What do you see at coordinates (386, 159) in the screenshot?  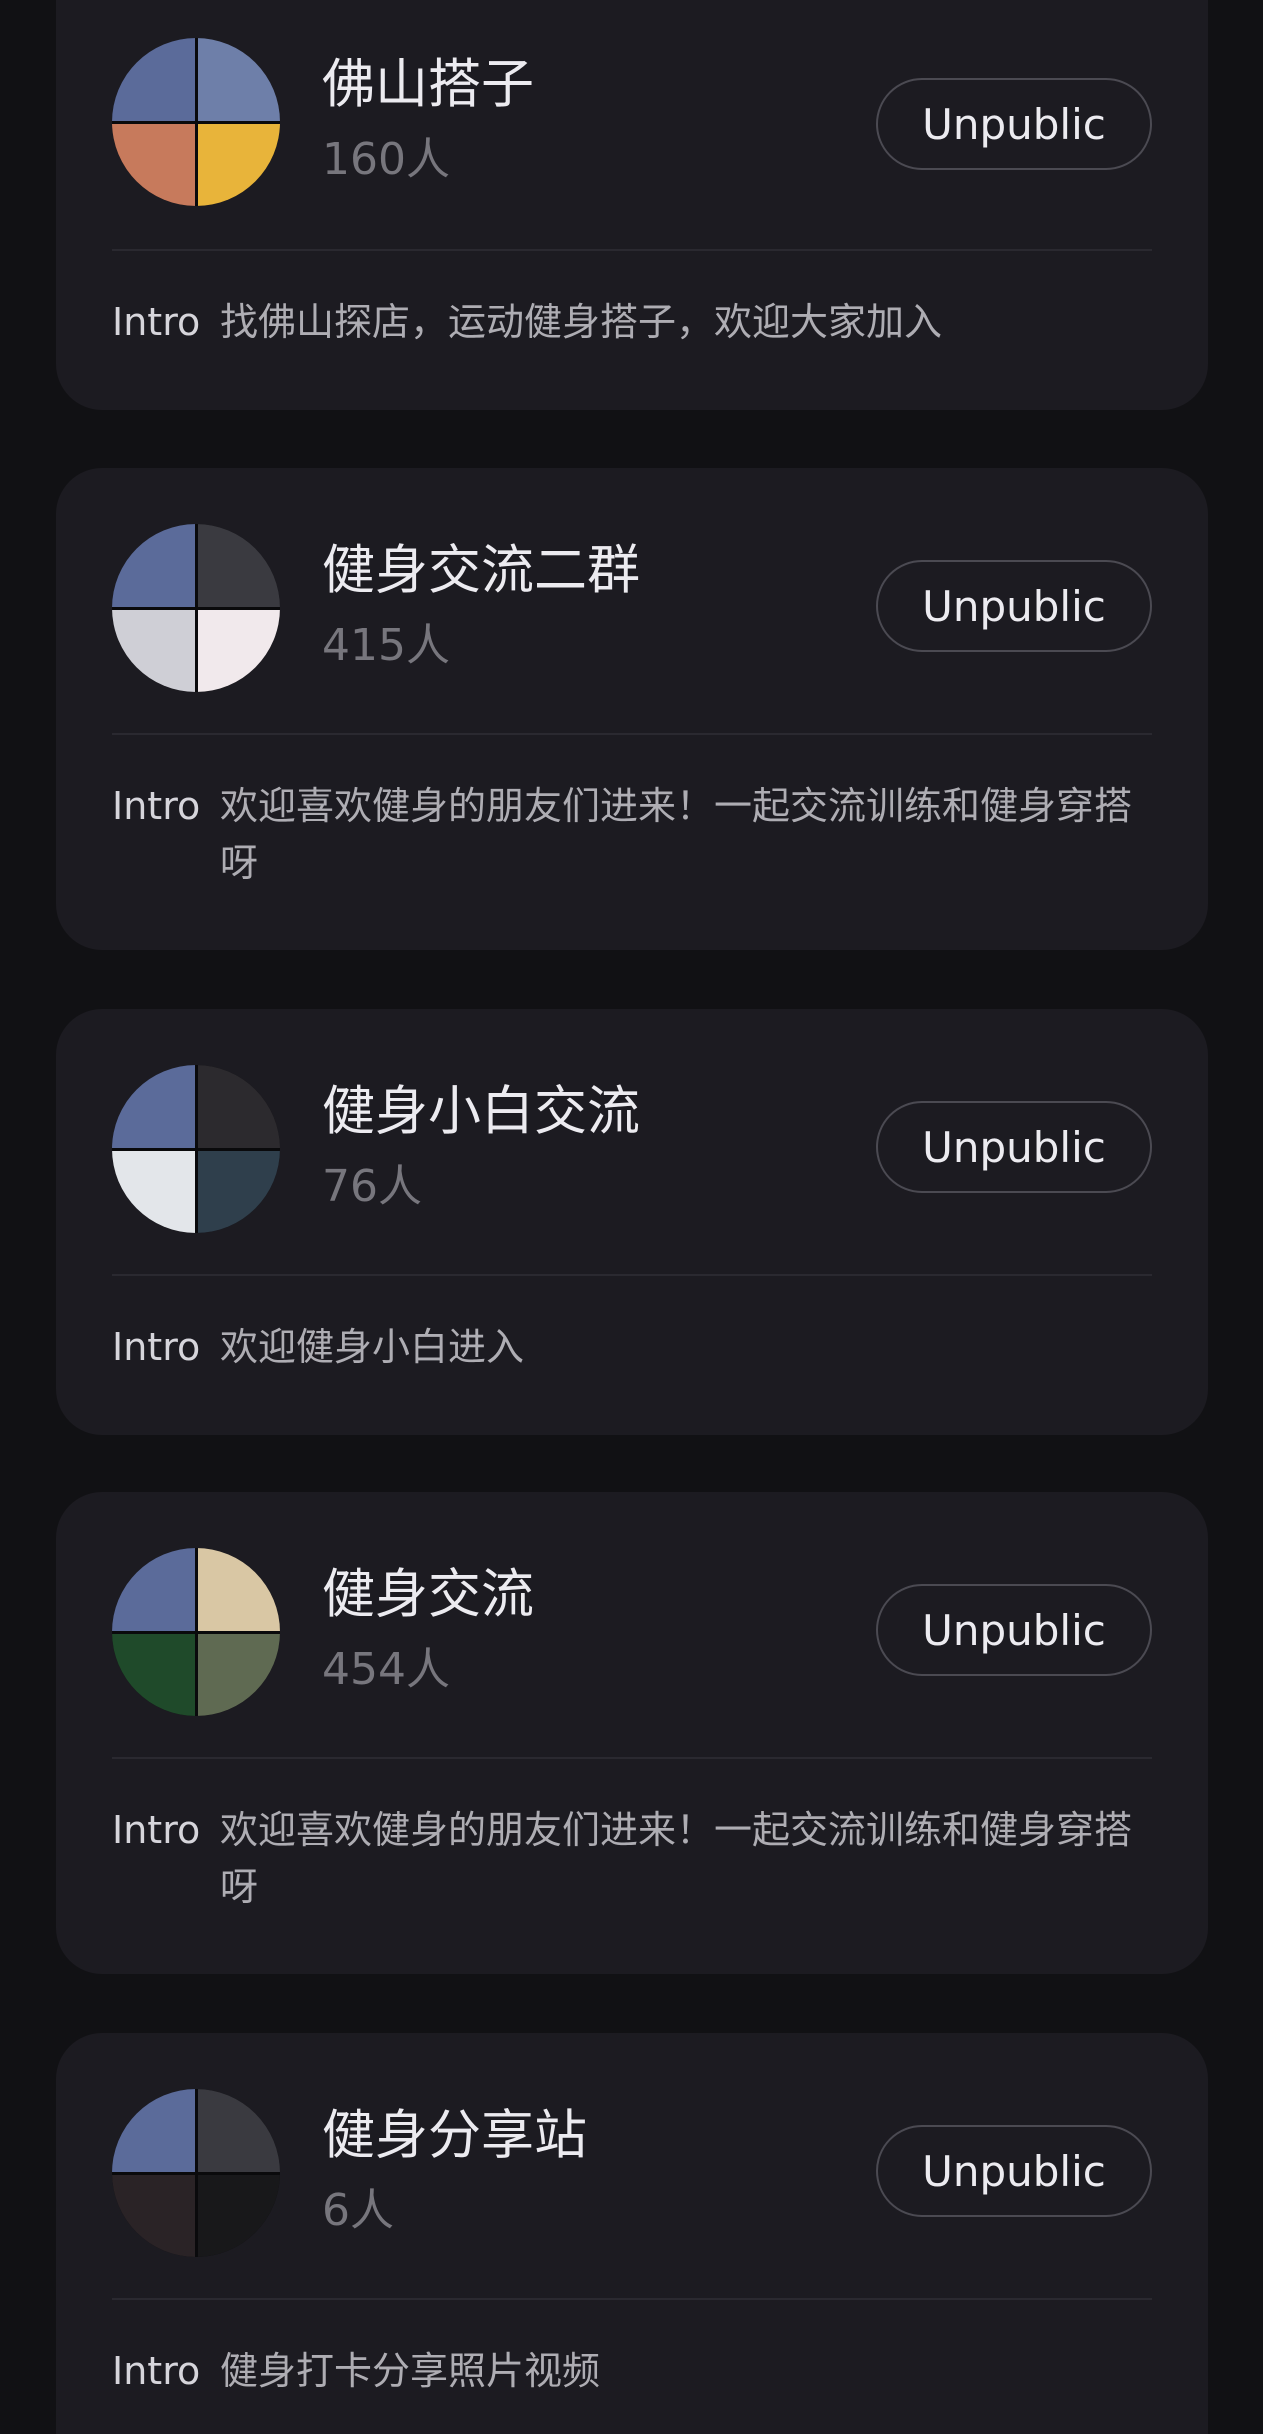 I see `member-count: 160人` at bounding box center [386, 159].